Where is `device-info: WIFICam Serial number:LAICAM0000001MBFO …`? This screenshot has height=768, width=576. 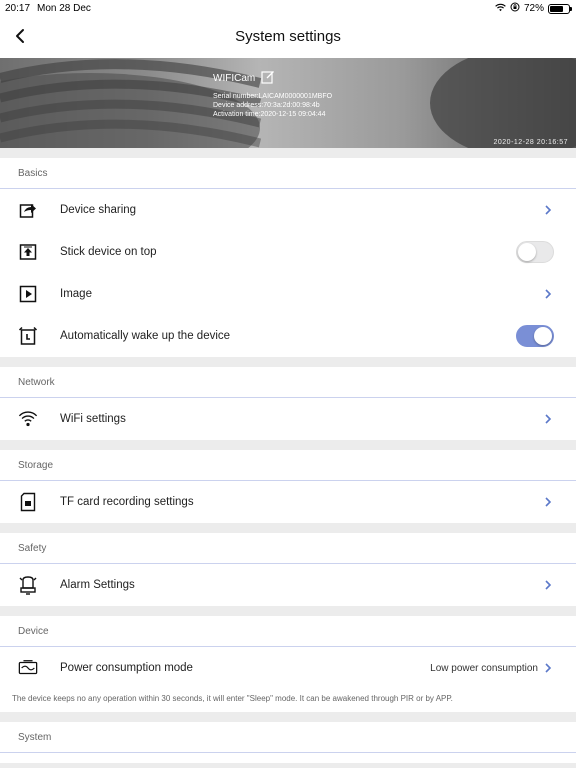
device-info: WIFICam Serial number:LAICAM0000001MBFO … is located at coordinates (272, 94).